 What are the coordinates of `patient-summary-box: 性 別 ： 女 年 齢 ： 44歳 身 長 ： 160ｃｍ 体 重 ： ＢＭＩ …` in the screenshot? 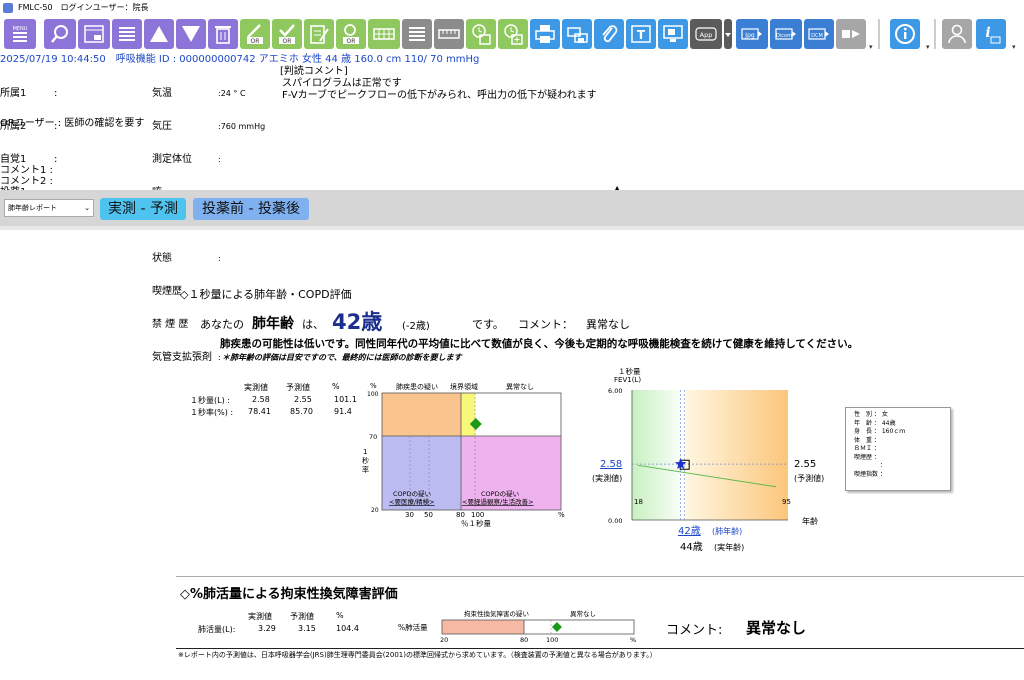 It's located at (898, 449).